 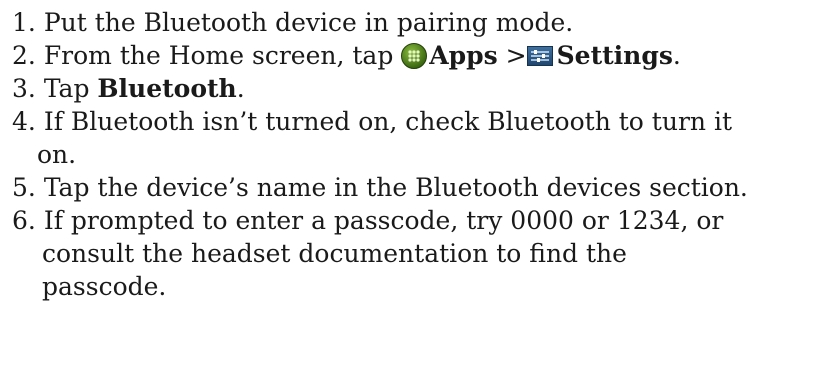 I want to click on step-text-continued: on., so click(x=57, y=154).